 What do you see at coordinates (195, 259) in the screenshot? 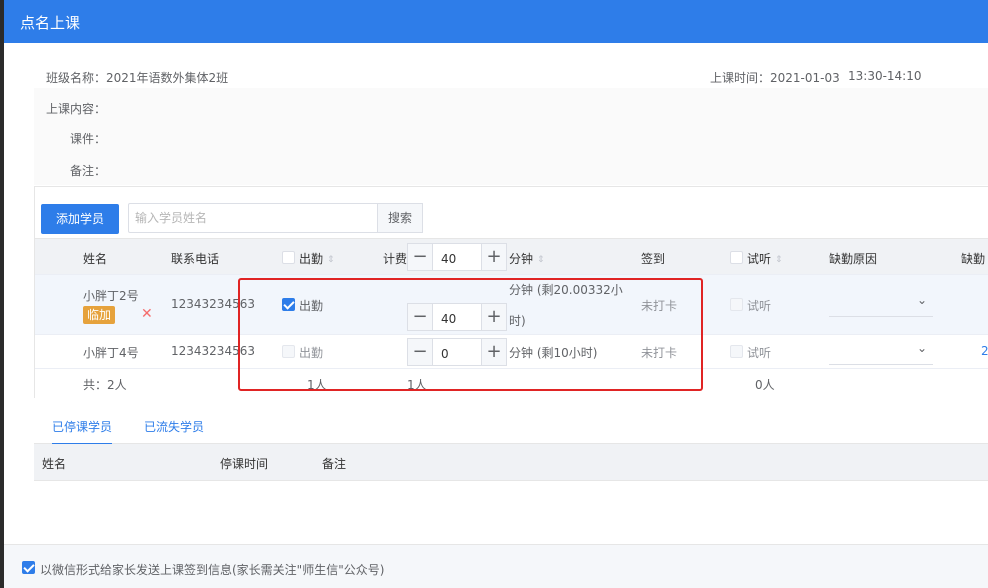
I see `header-phone: 联系电话` at bounding box center [195, 259].